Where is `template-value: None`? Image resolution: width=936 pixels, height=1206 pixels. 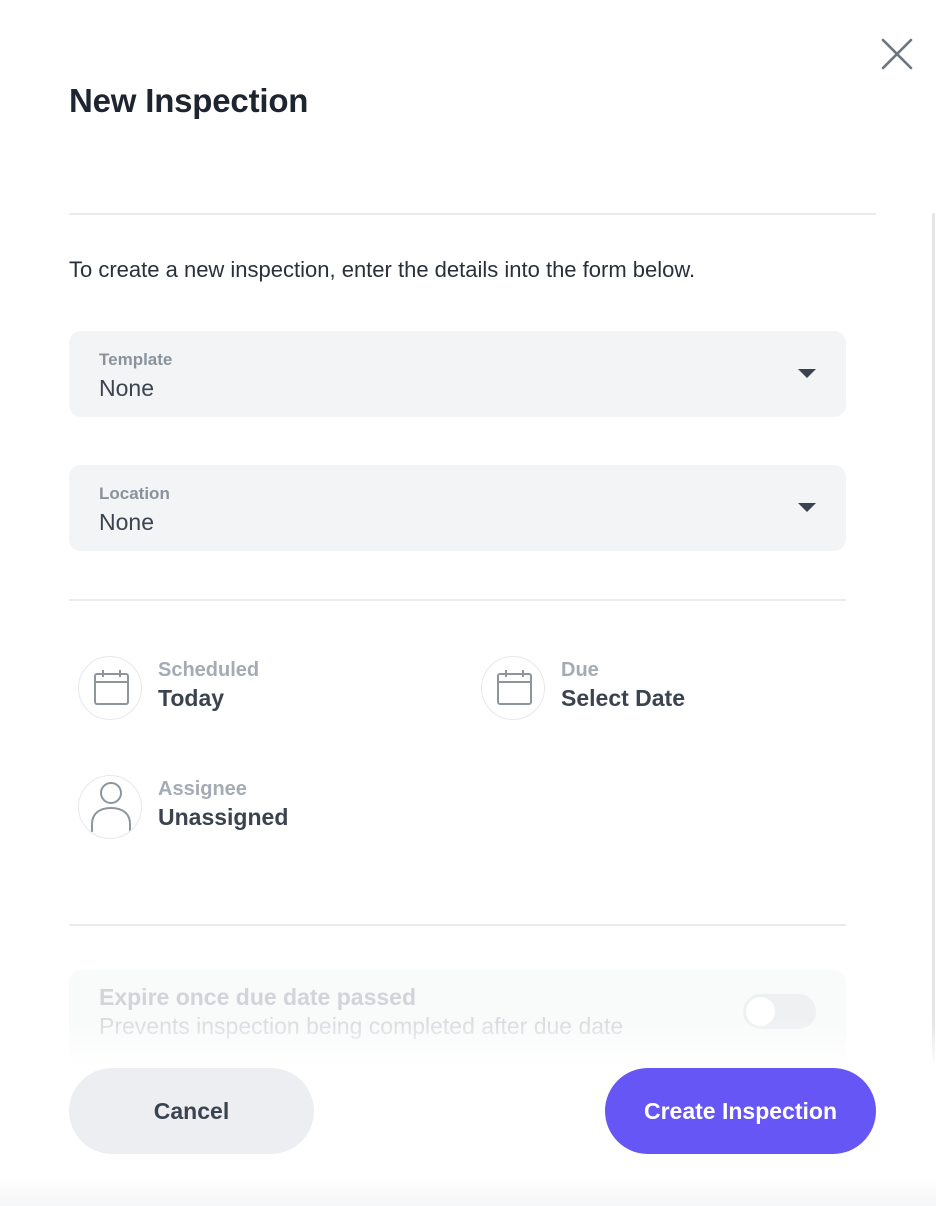 template-value: None is located at coordinates (126, 388).